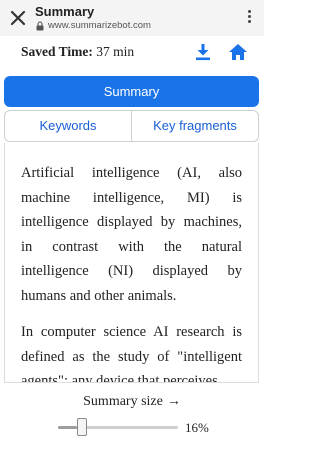 Image resolution: width=320 pixels, height=452 pixels. I want to click on arrow-right-icon: →, so click(173, 401).